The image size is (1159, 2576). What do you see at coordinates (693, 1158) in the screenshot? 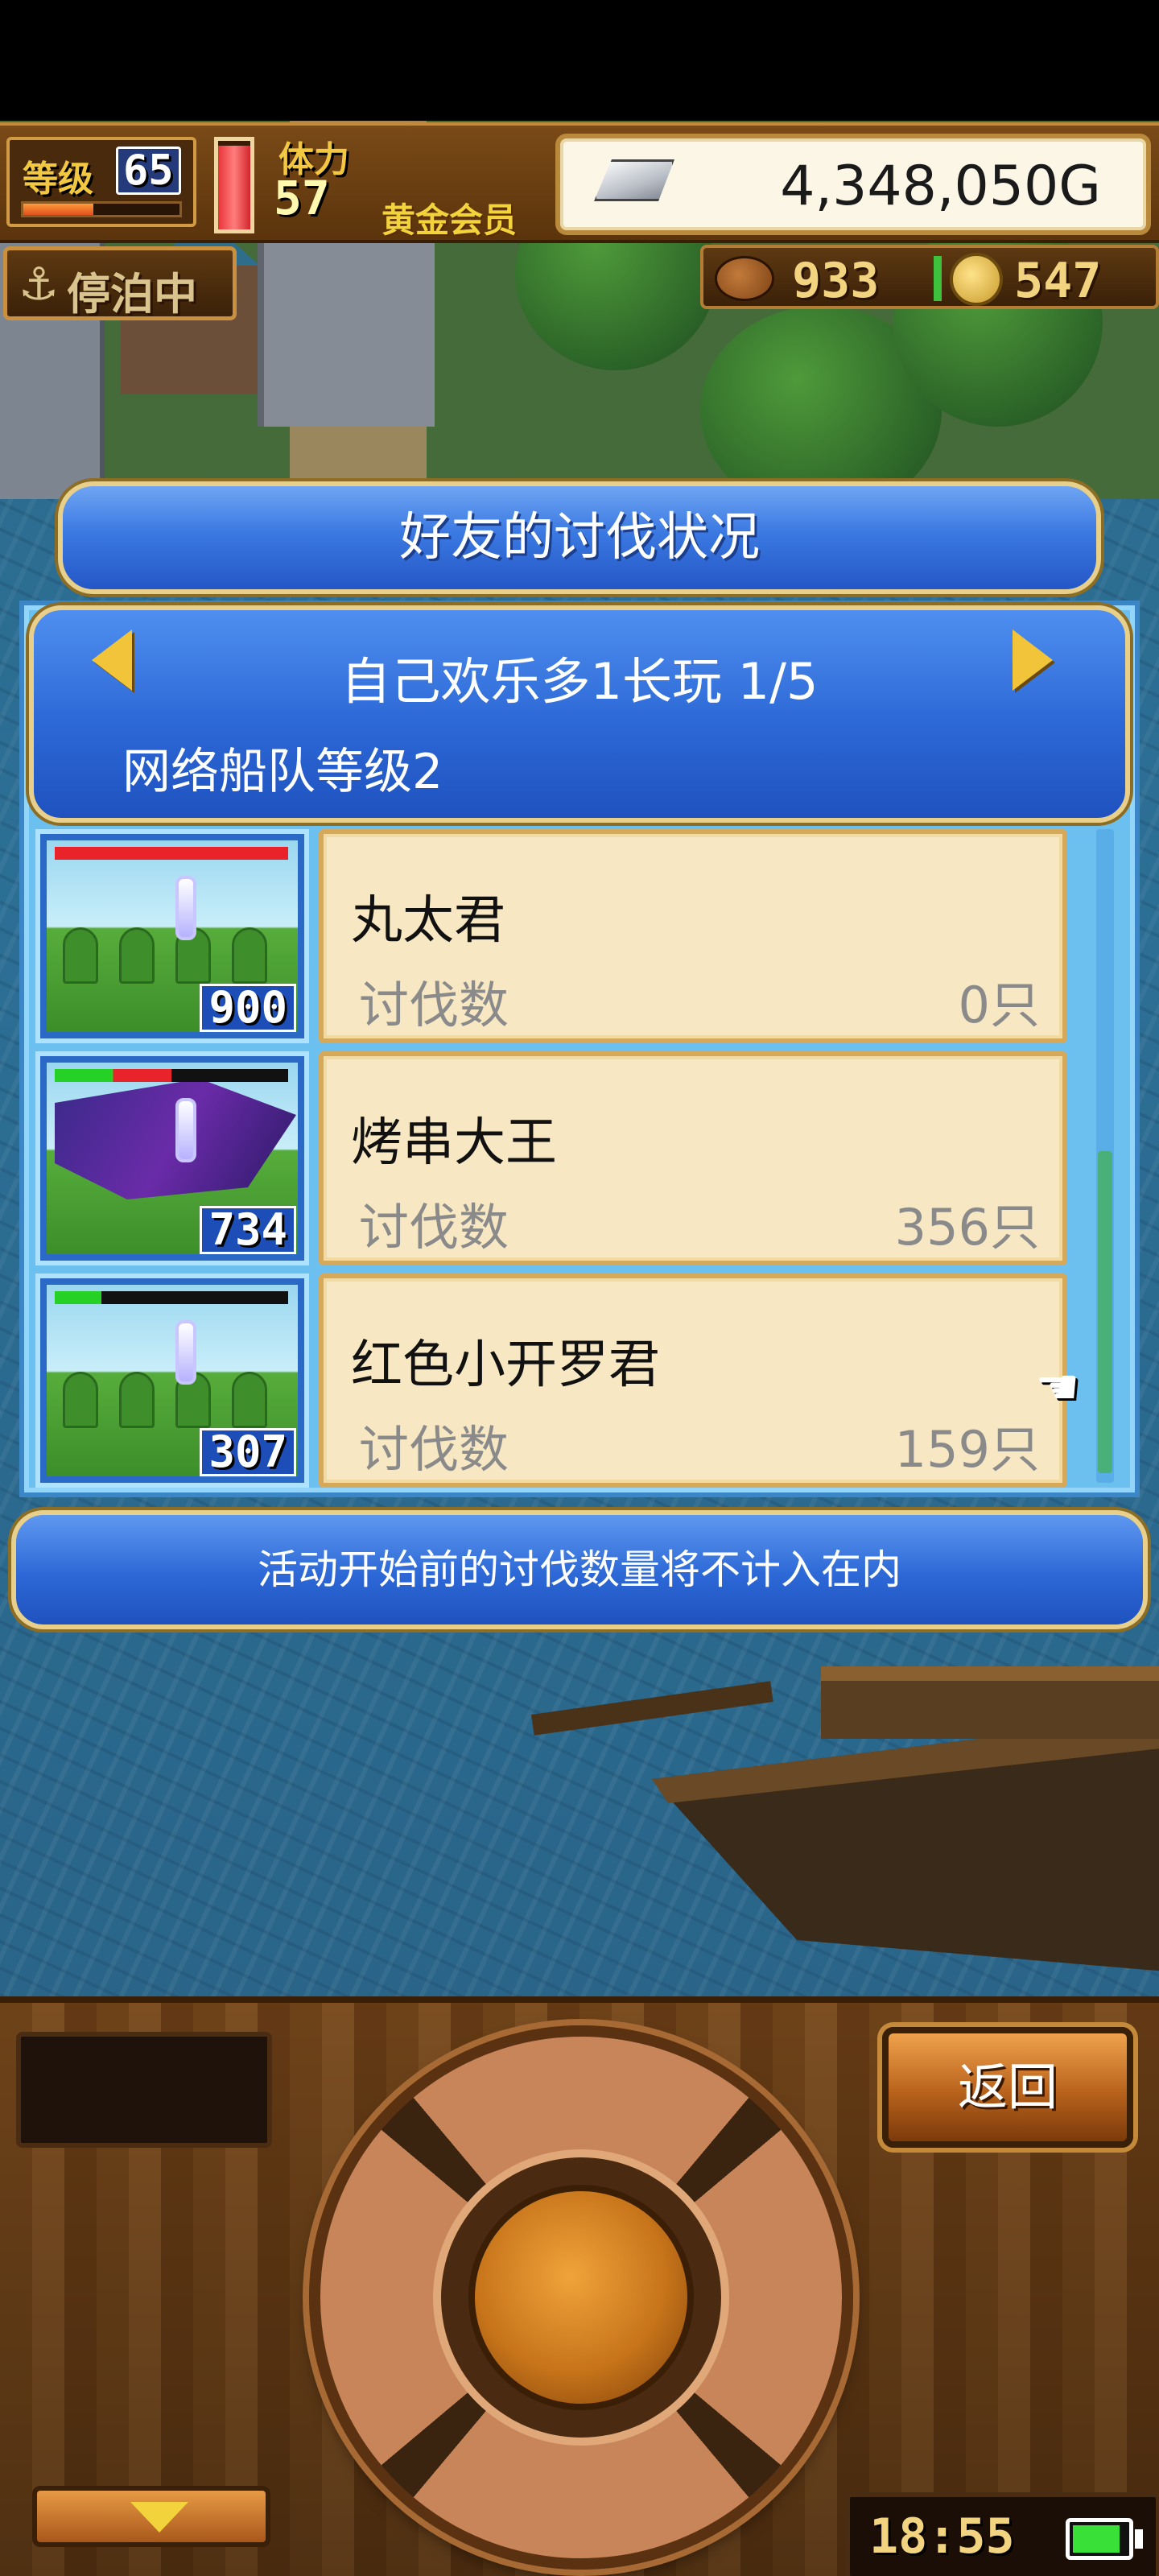
I see `list-item: 烤串大王 讨伐数 356只` at bounding box center [693, 1158].